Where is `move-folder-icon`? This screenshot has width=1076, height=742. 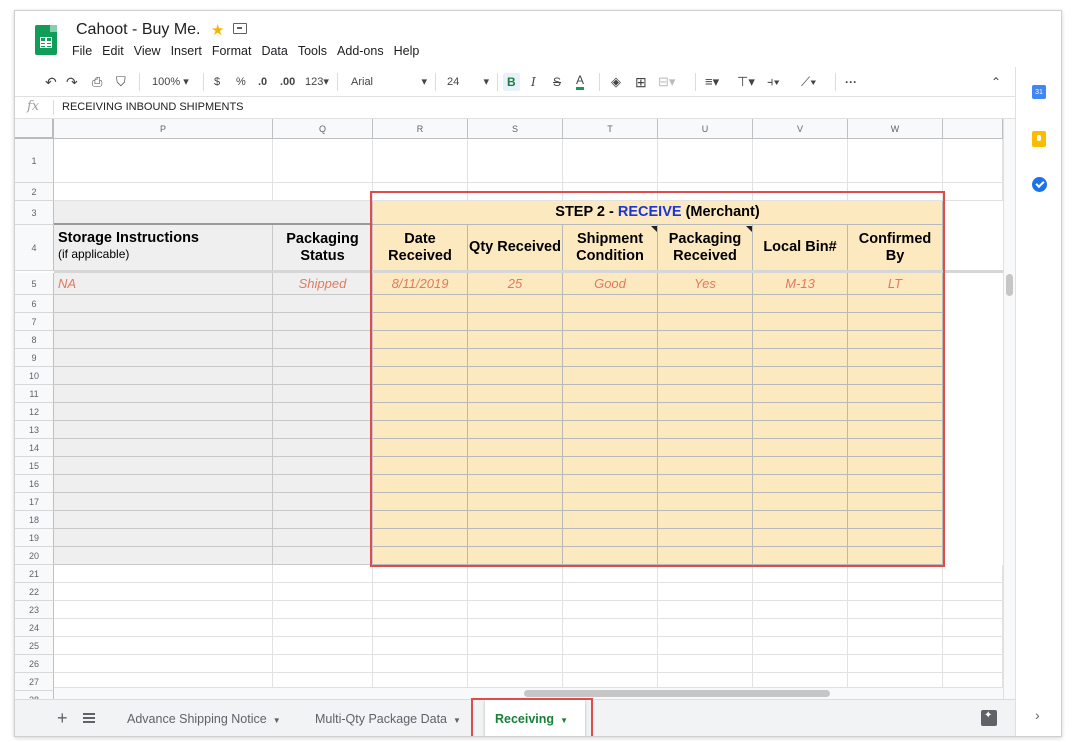
move-folder-icon is located at coordinates (240, 28).